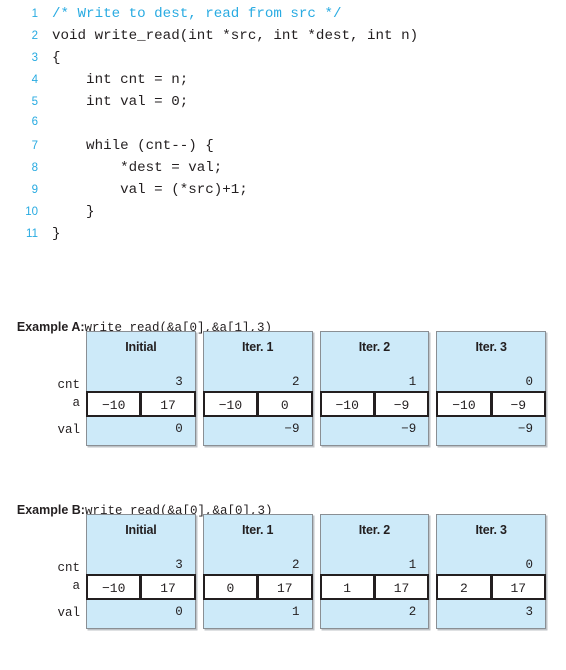  I want to click on line-number: 5, so click(34, 102).